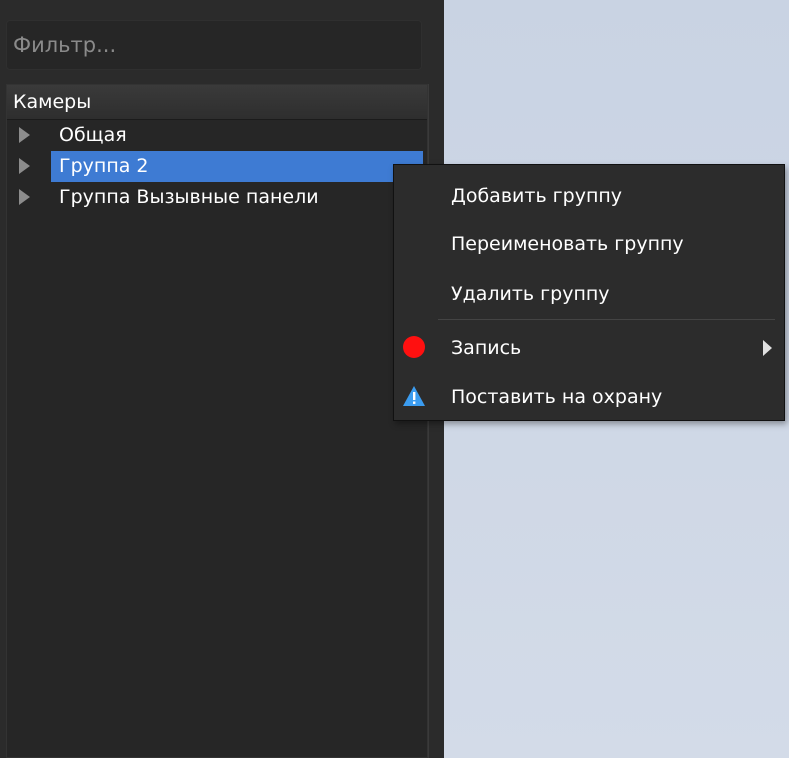 This screenshot has width=789, height=758. What do you see at coordinates (189, 197) in the screenshot?
I see `tree-item-label: Группа Вызывные панели` at bounding box center [189, 197].